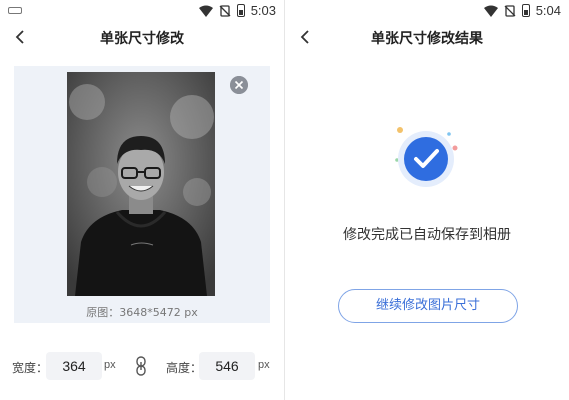  Describe the element at coordinates (264, 365) in the screenshot. I see `height-unit: px` at that location.